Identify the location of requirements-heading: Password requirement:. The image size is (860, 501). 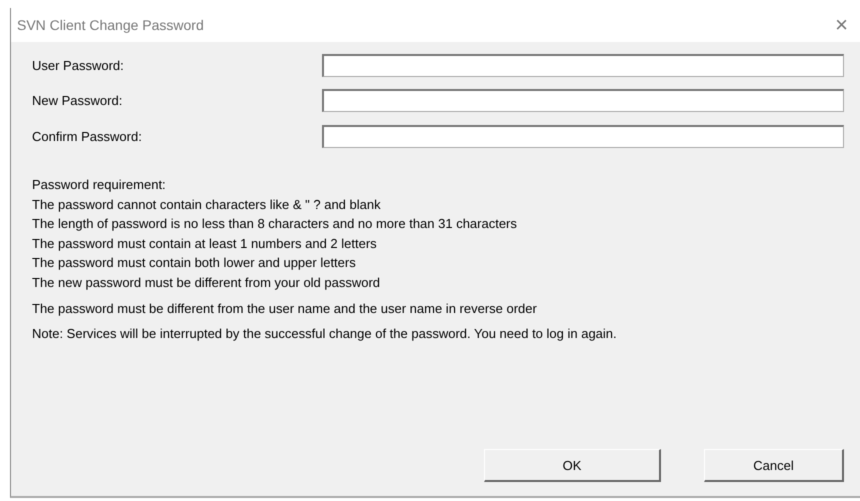
(99, 185).